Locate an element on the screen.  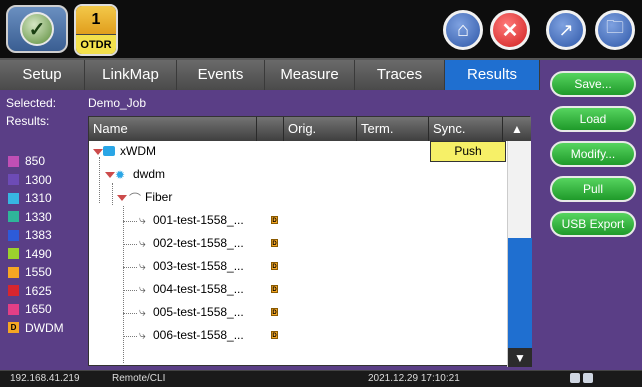
graph-button: ↗ is located at coordinates (566, 30).